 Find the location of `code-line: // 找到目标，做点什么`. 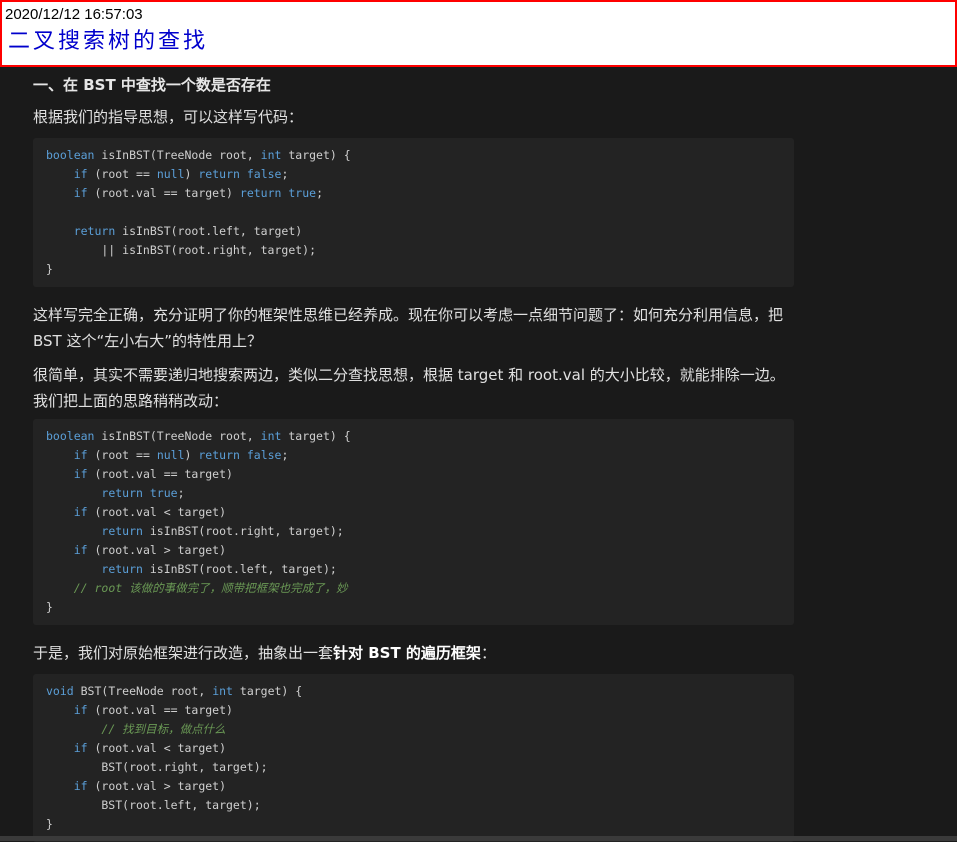

code-line: // 找到目标，做点什么 is located at coordinates (413, 729).